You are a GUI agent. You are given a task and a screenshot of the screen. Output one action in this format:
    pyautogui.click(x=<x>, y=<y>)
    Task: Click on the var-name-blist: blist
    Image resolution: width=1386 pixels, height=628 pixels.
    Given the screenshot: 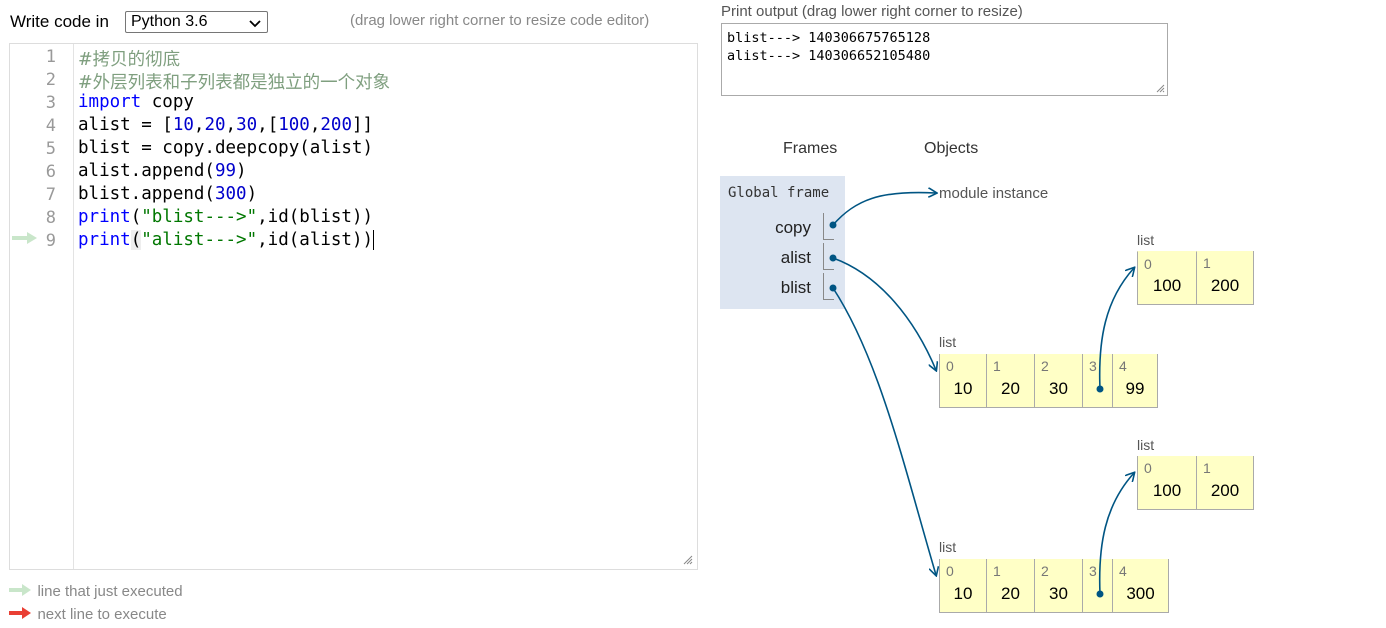 What is the action you would take?
    pyautogui.click(x=795, y=287)
    